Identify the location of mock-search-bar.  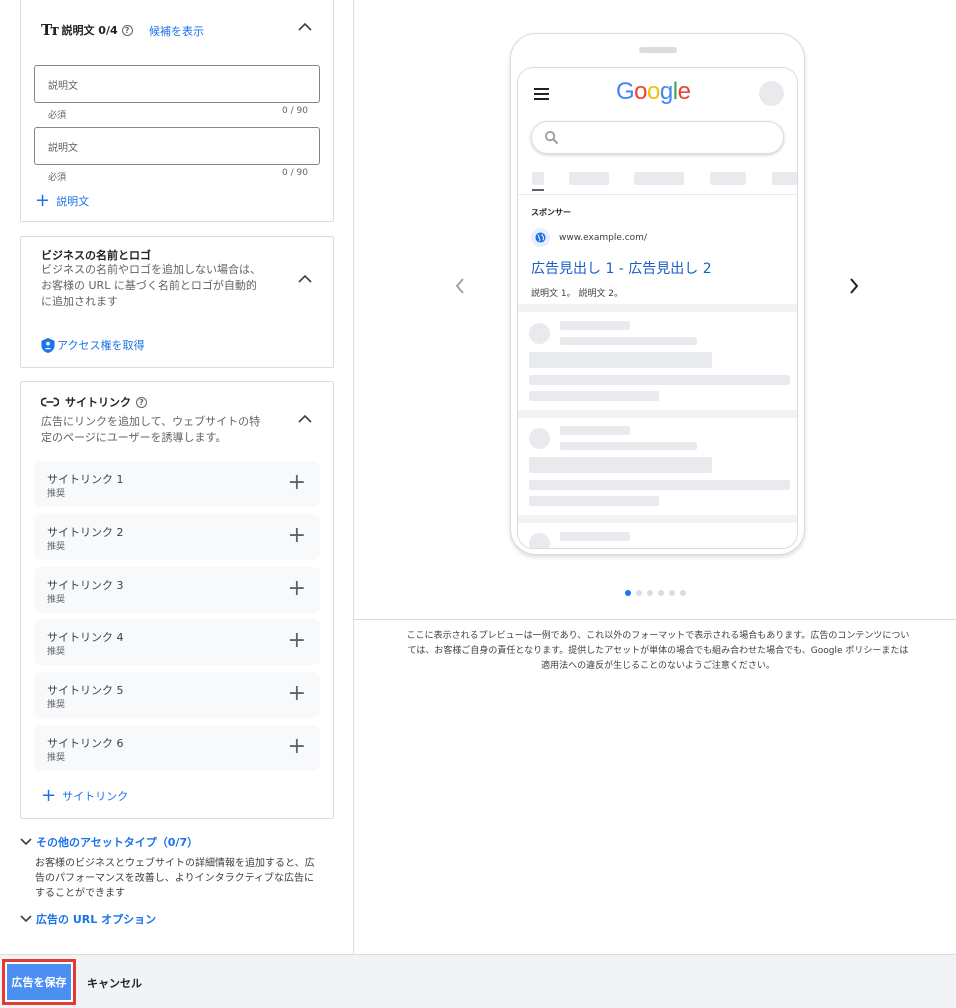
(657, 137).